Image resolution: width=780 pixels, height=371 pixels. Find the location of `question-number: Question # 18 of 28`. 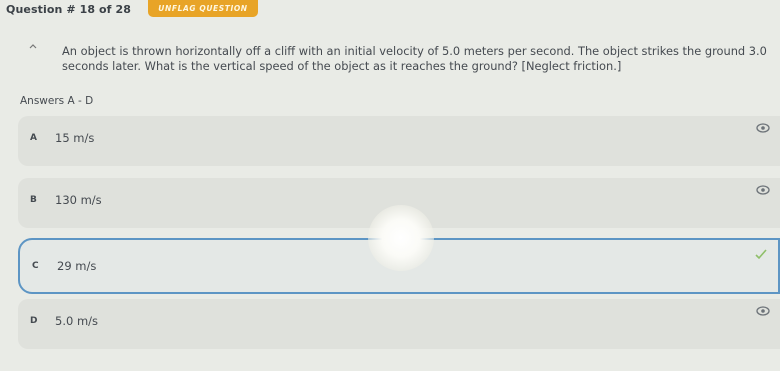

question-number: Question # 18 of 28 is located at coordinates (68, 9).